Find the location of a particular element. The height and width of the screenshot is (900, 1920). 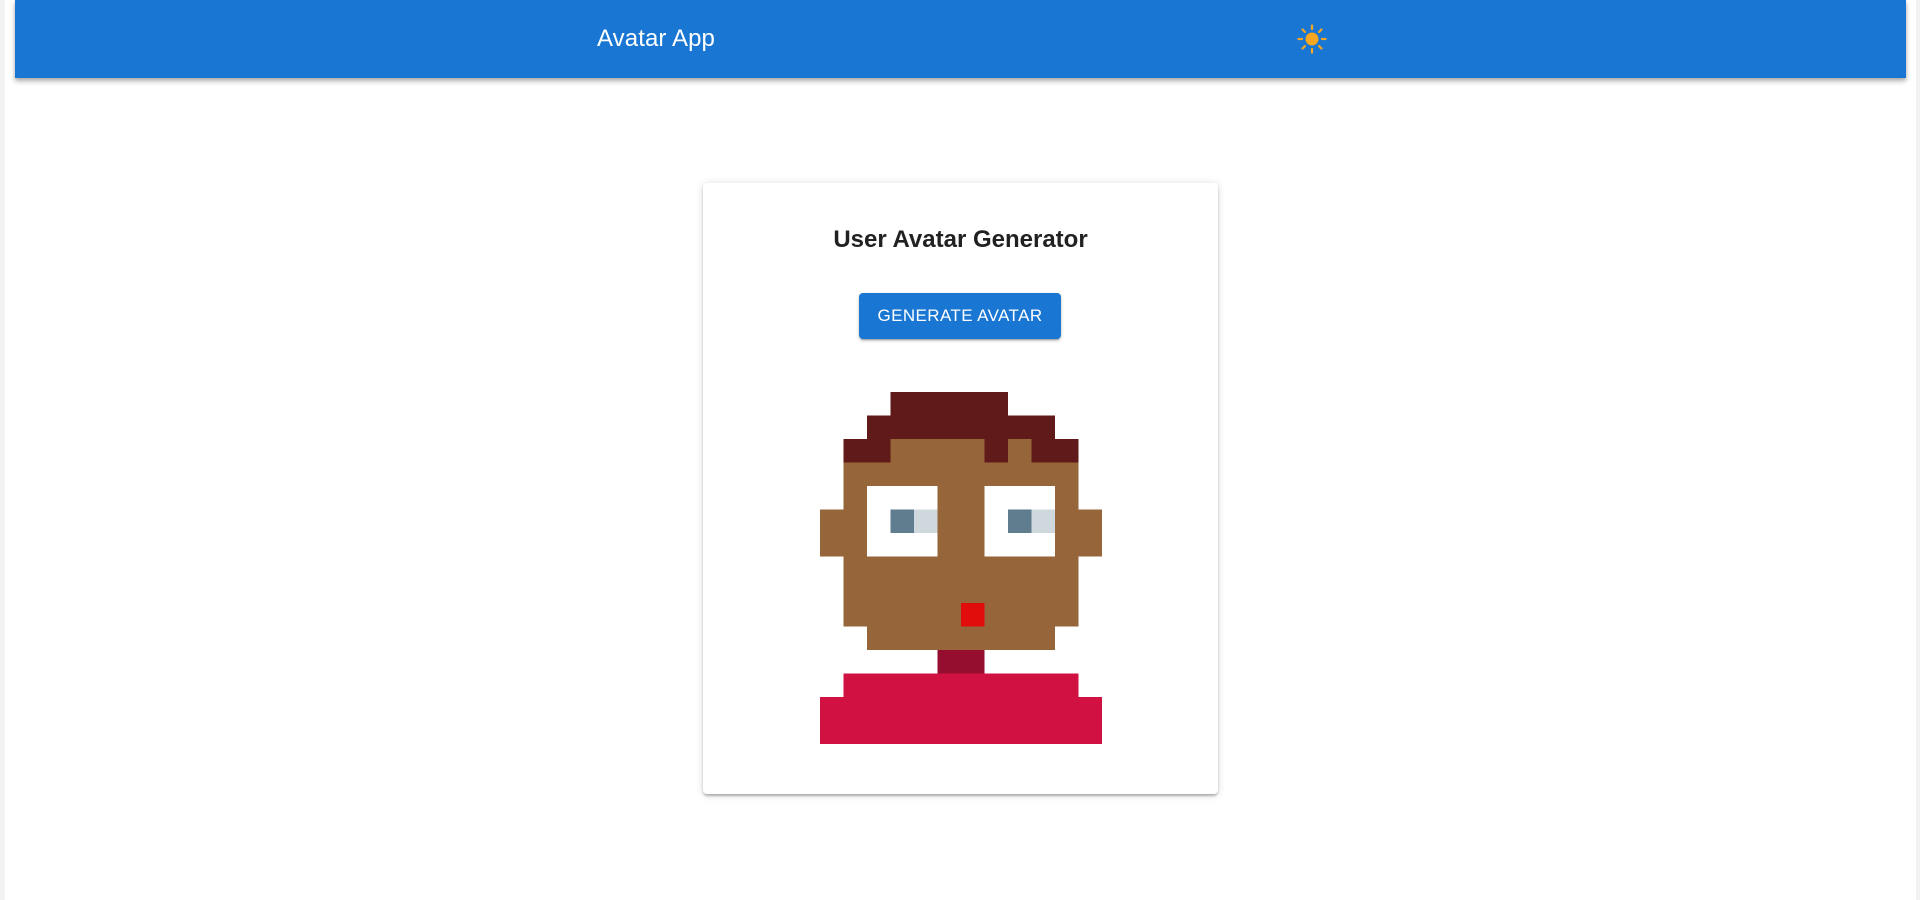

app-bar: Avatar App is located at coordinates (960, 39).